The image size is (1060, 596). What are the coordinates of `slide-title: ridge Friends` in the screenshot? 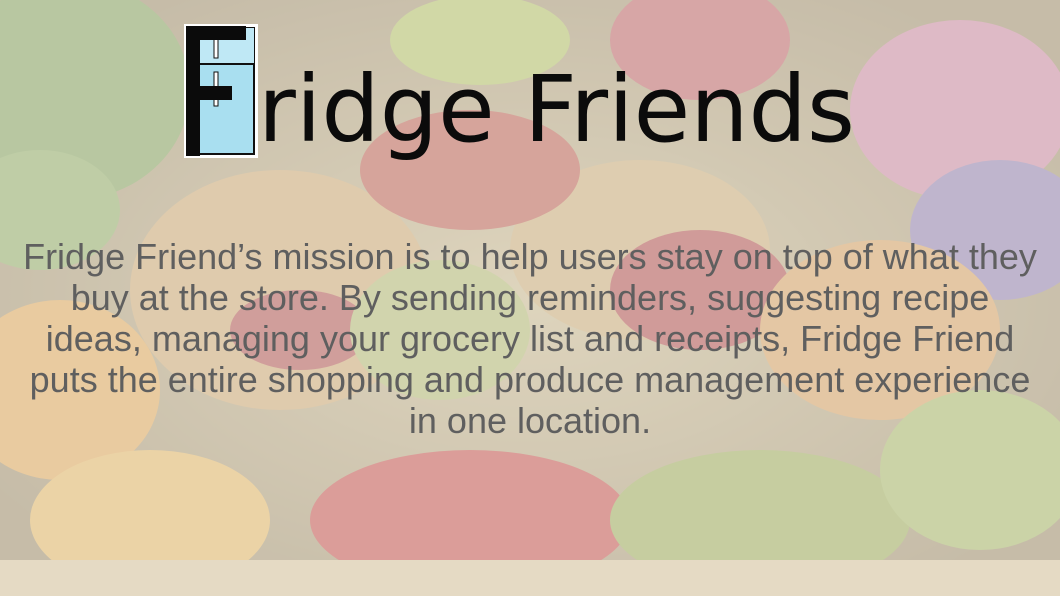 It's located at (519, 88).